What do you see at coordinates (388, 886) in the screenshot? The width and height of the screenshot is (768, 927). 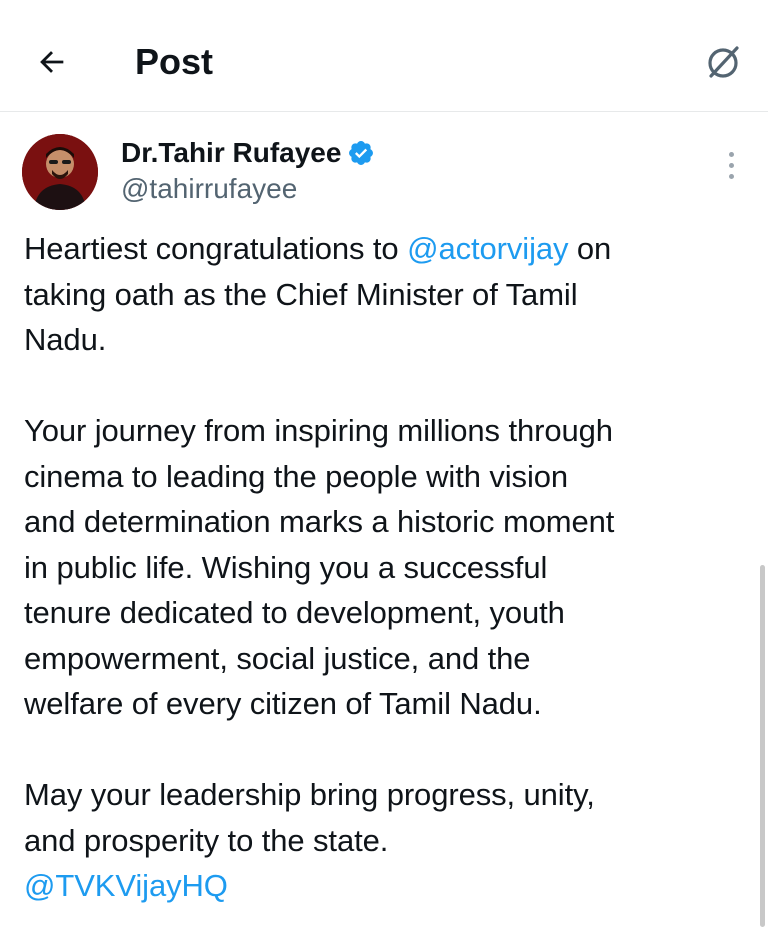 I see `mention-tvkvijayhq: @TVKVijayHQ` at bounding box center [388, 886].